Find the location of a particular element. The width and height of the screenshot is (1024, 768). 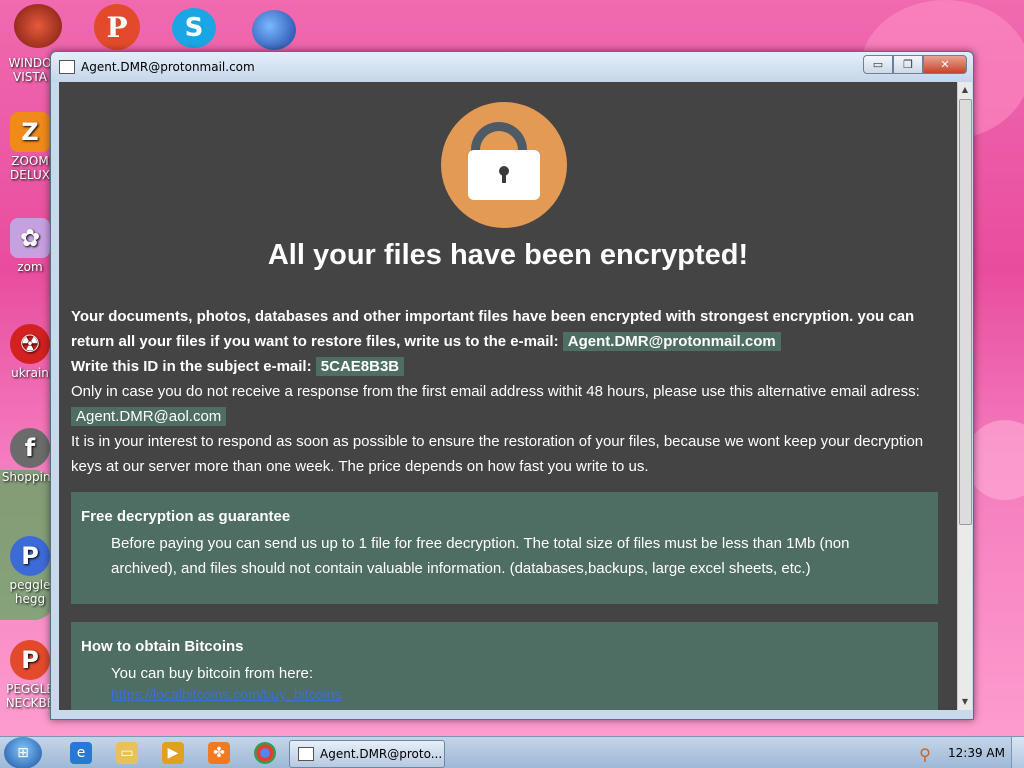

id-value: 5CAE8B3B is located at coordinates (360, 366).